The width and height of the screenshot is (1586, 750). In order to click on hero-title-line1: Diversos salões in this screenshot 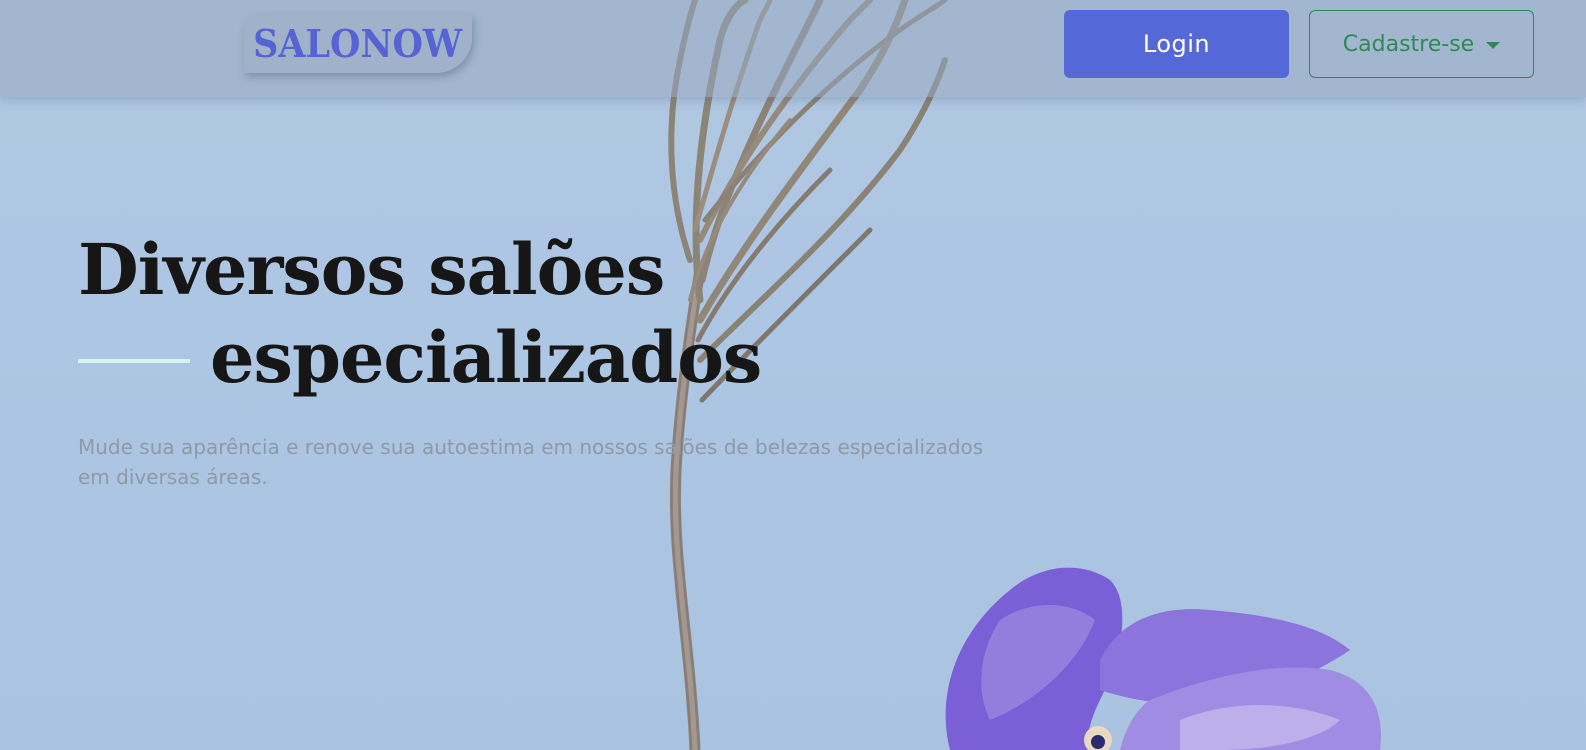, I will do `click(371, 269)`.